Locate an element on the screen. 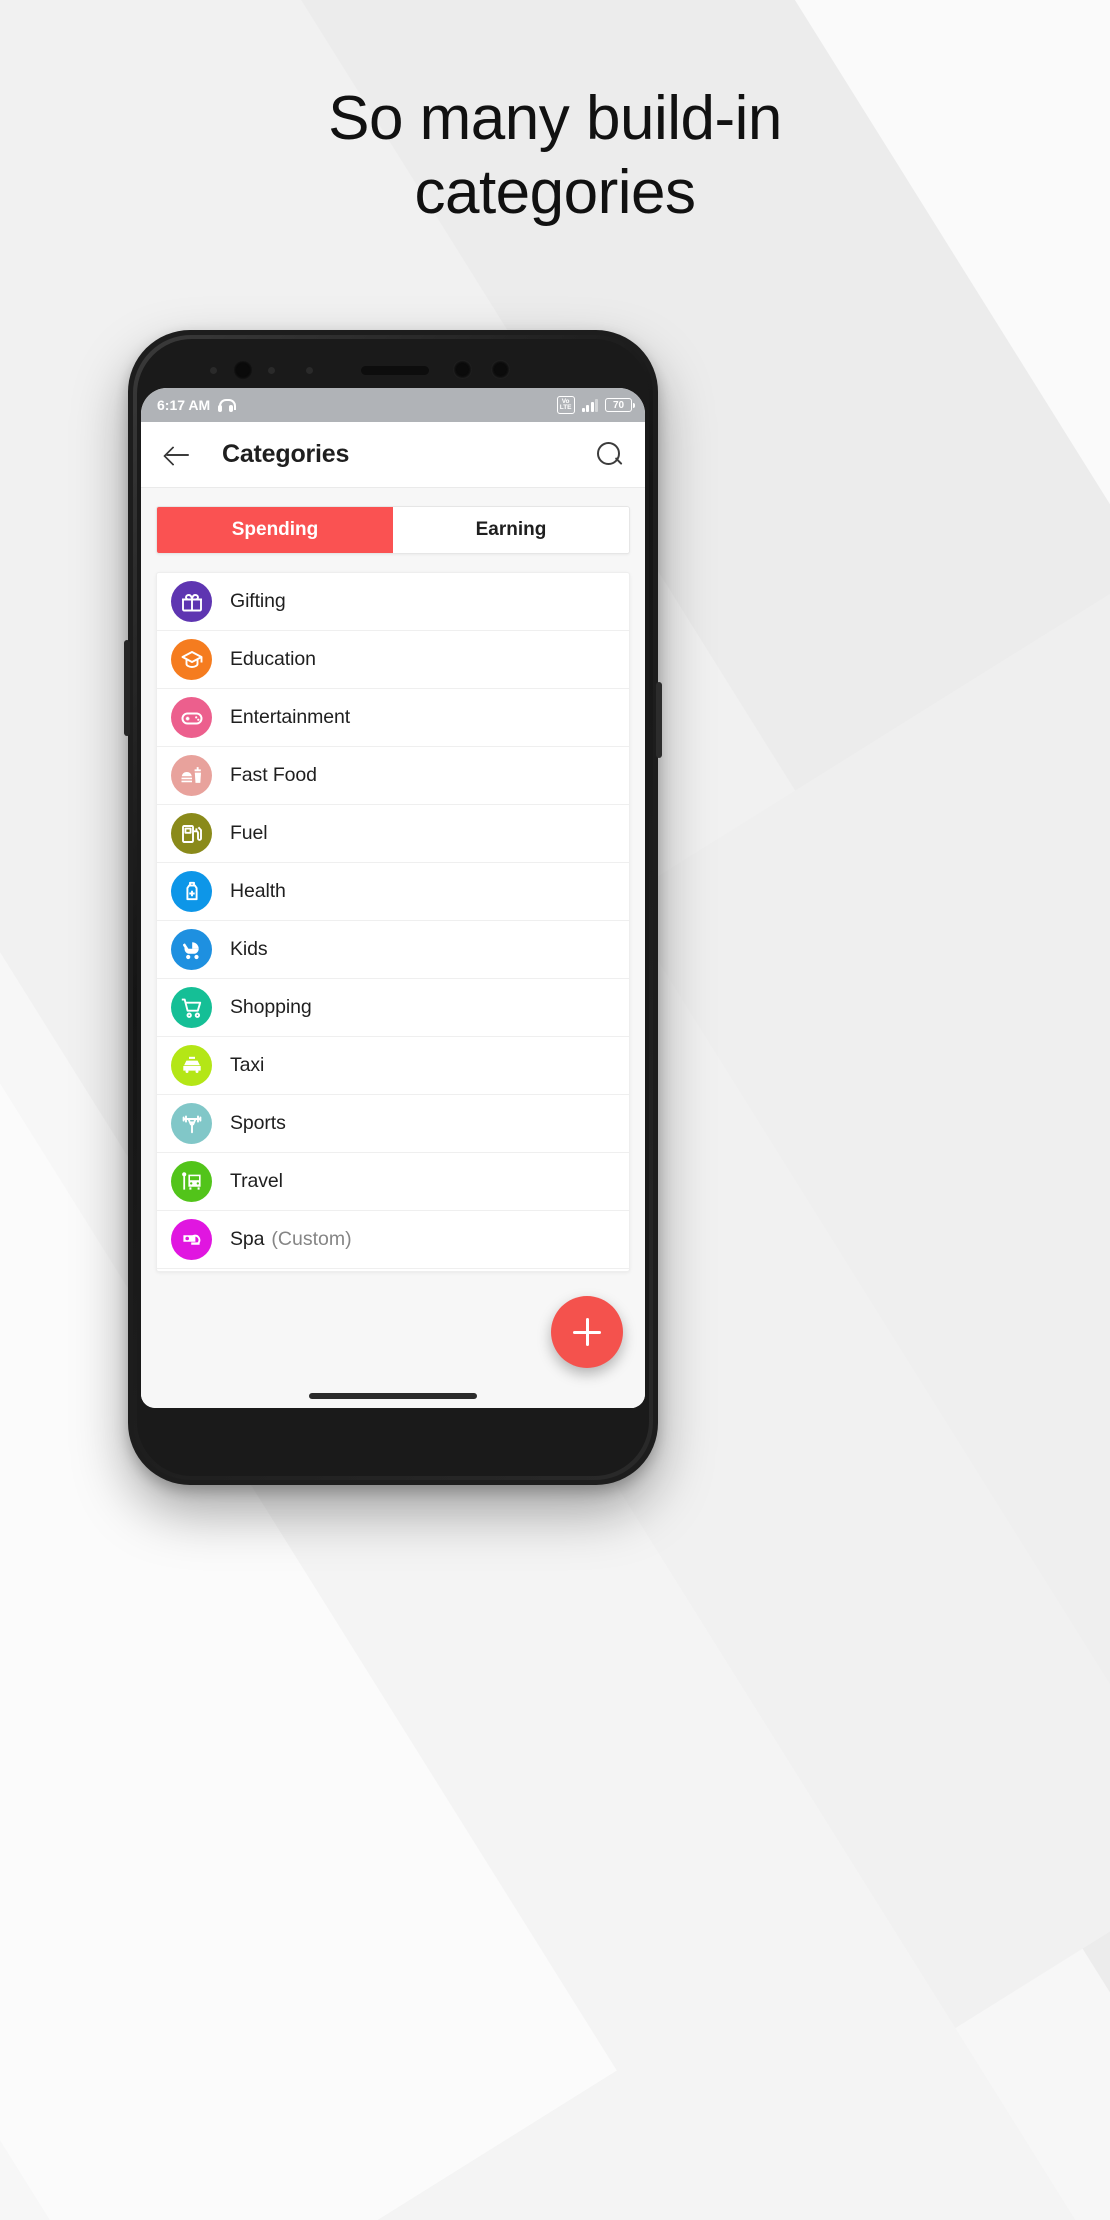 Image resolution: width=1110 pixels, height=2220 pixels. category-row: Sports is located at coordinates (393, 1124).